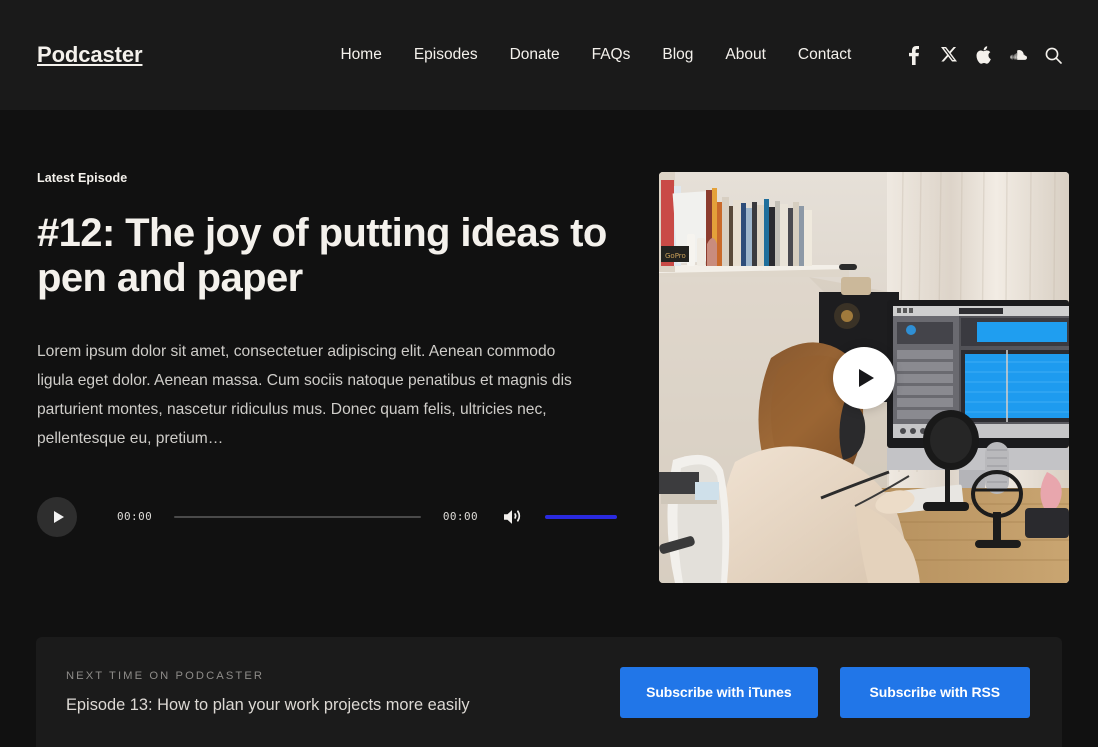 The image size is (1098, 747). I want to click on audio-player: 00:00 00:00, so click(327, 516).